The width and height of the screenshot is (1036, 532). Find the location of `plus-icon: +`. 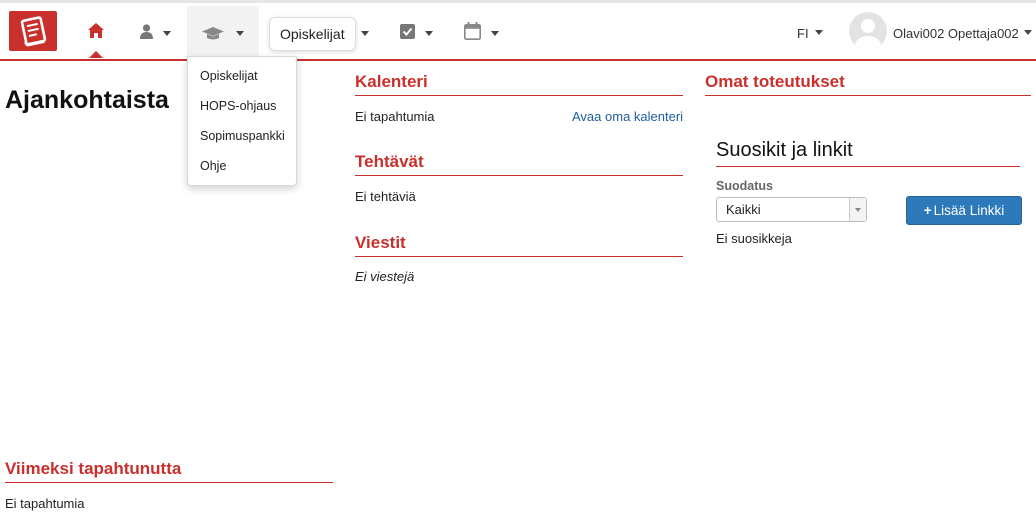

plus-icon: + is located at coordinates (927, 210).